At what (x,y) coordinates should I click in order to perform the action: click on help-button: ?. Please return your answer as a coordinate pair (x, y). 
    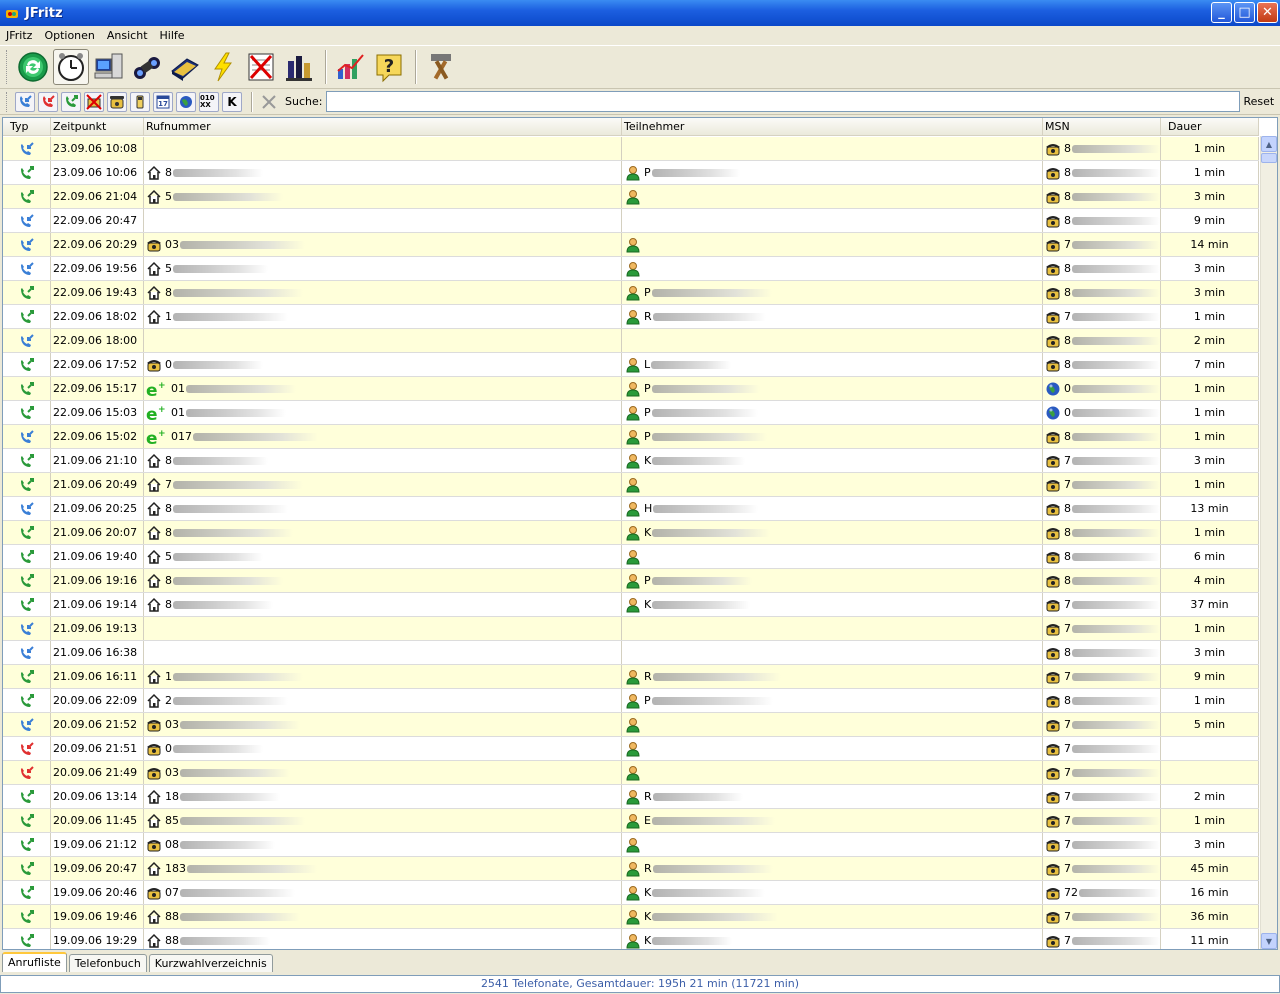
    Looking at the image, I should click on (389, 67).